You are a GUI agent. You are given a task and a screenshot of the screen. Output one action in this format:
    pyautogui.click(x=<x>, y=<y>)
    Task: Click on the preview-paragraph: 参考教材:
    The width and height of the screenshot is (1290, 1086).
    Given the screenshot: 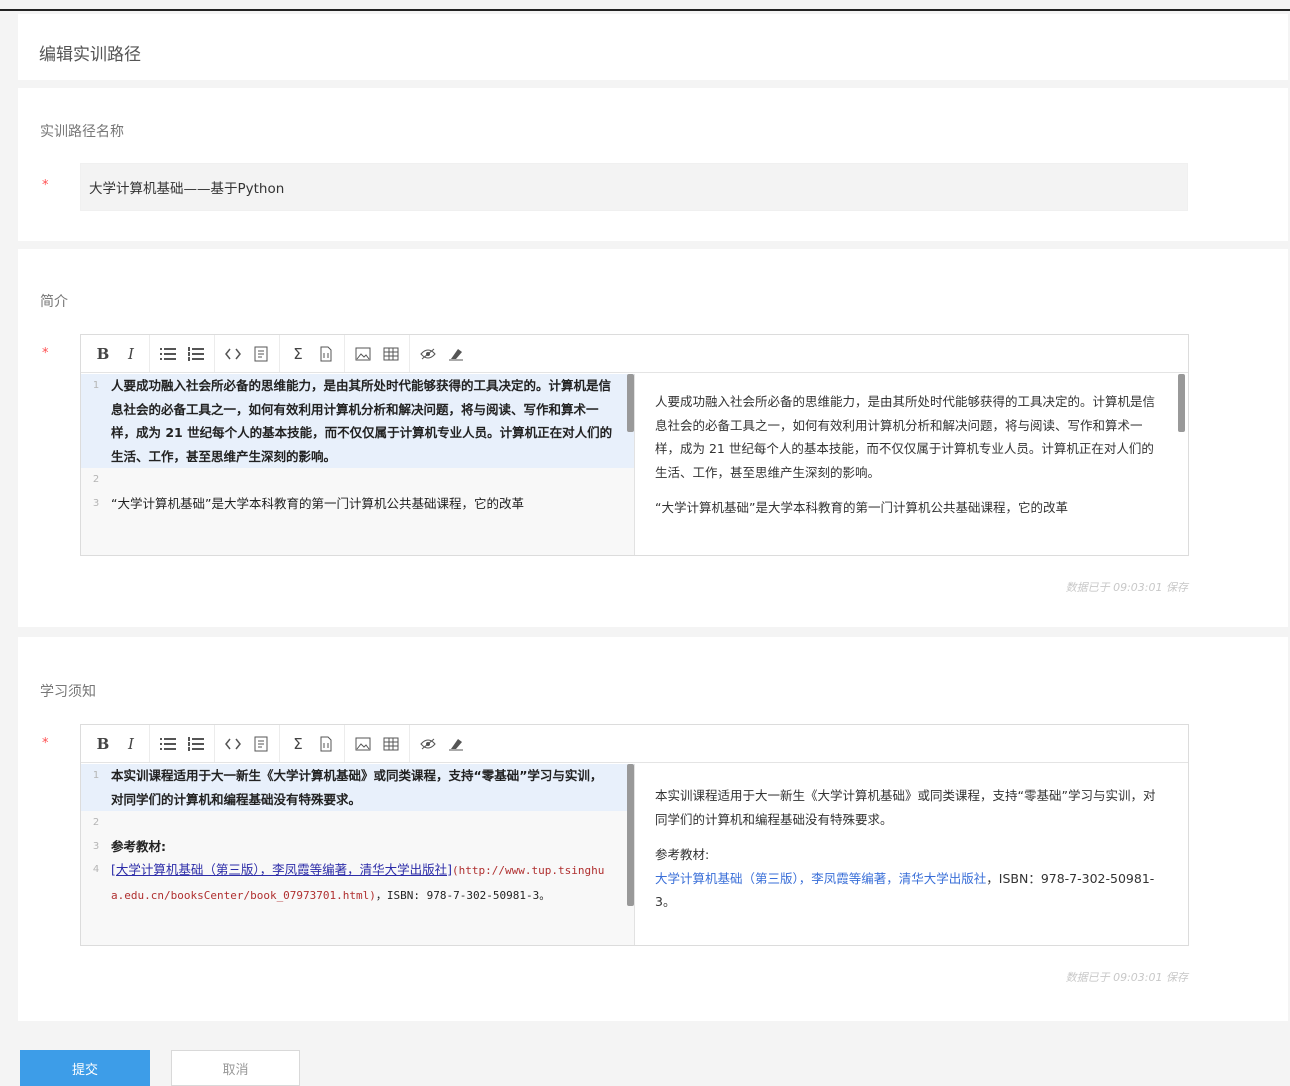 What is the action you would take?
    pyautogui.click(x=682, y=854)
    